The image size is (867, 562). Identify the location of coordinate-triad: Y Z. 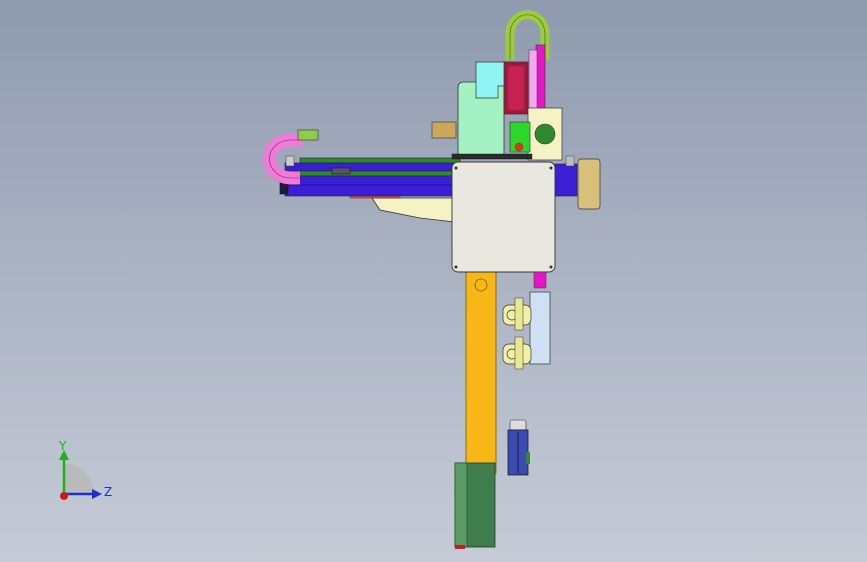
(85, 470).